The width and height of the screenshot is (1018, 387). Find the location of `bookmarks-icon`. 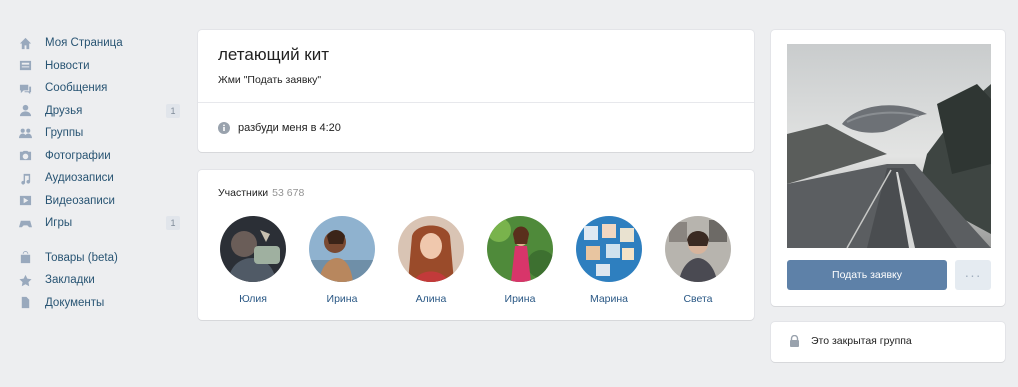

bookmarks-icon is located at coordinates (25, 280).